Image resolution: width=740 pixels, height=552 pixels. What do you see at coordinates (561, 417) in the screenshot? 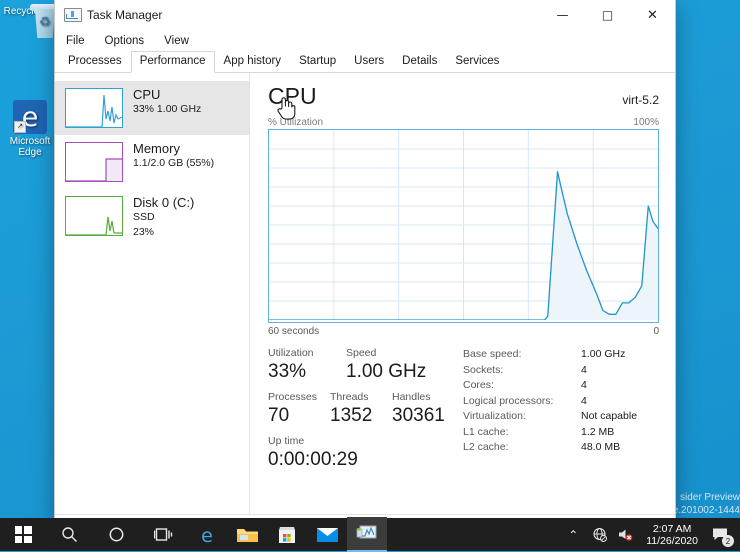
I see `spec-row-virtualization: Virtualization: Not capable` at bounding box center [561, 417].